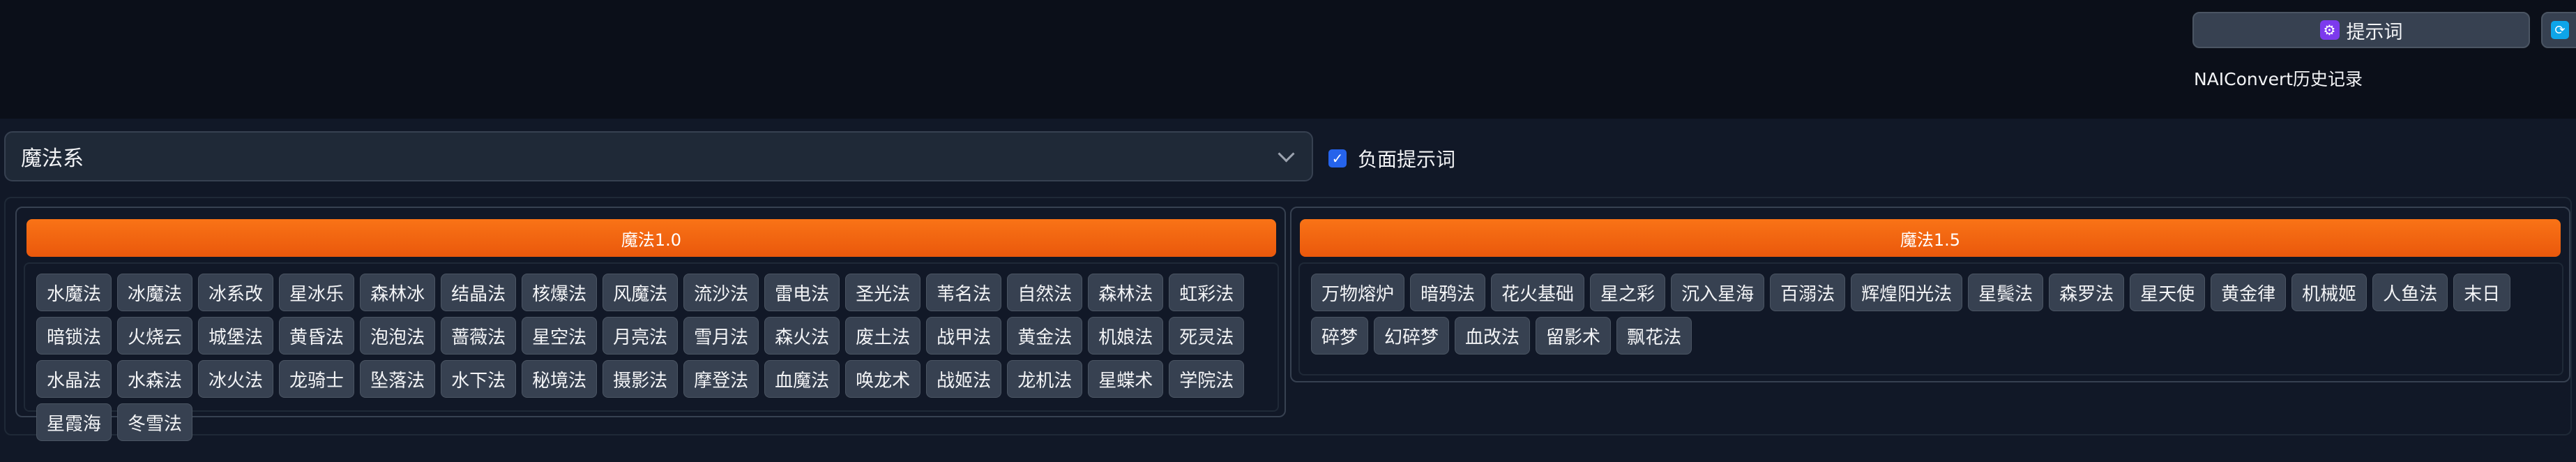 The image size is (2576, 462). What do you see at coordinates (2482, 292) in the screenshot?
I see `prompt-chip: 末日` at bounding box center [2482, 292].